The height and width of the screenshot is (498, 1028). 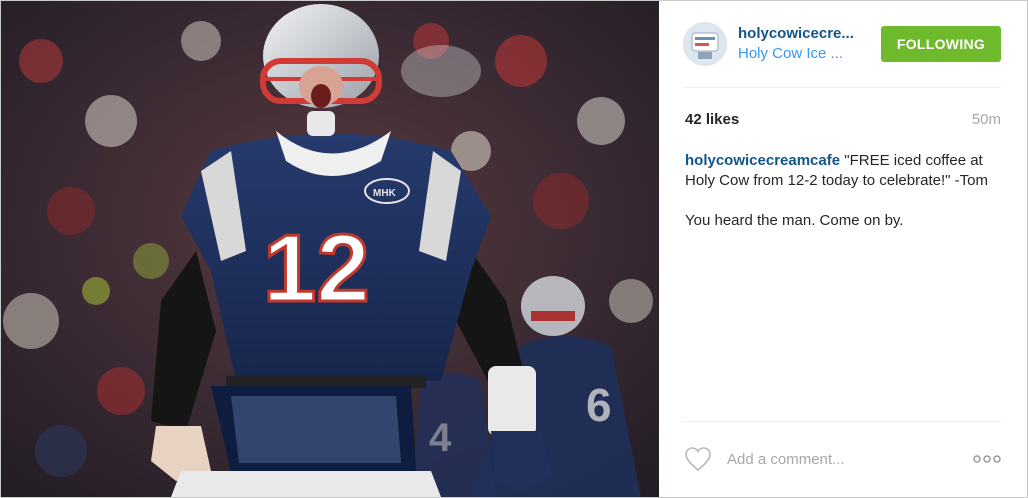 I want to click on svg-text: MHK, so click(x=385, y=193).